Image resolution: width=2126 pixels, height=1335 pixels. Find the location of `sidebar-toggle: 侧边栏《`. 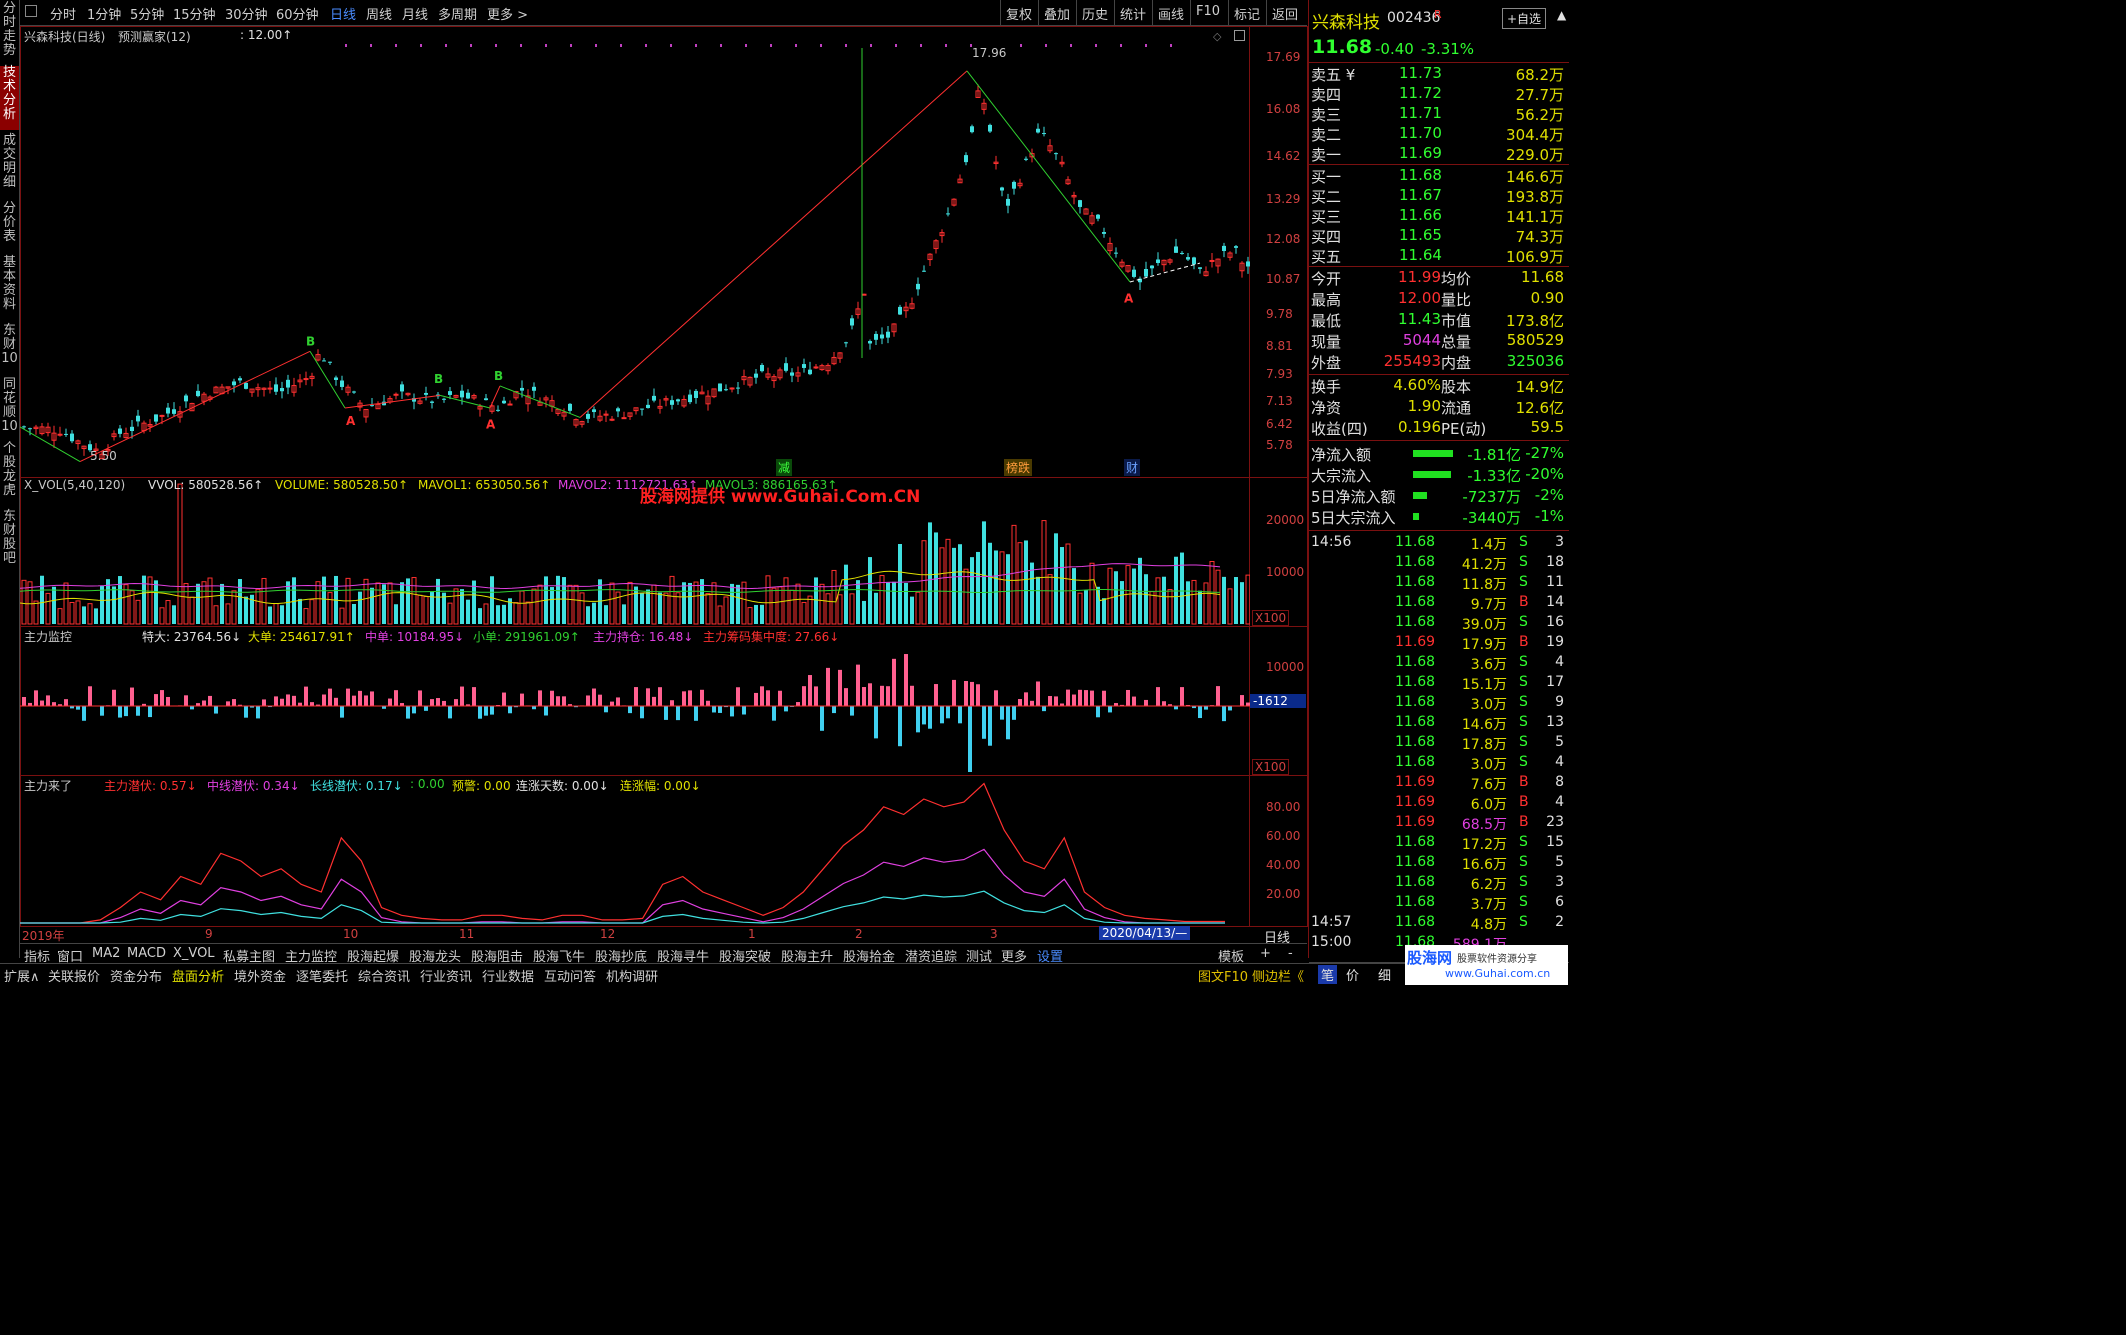

sidebar-toggle: 侧边栏《 is located at coordinates (1278, 975).